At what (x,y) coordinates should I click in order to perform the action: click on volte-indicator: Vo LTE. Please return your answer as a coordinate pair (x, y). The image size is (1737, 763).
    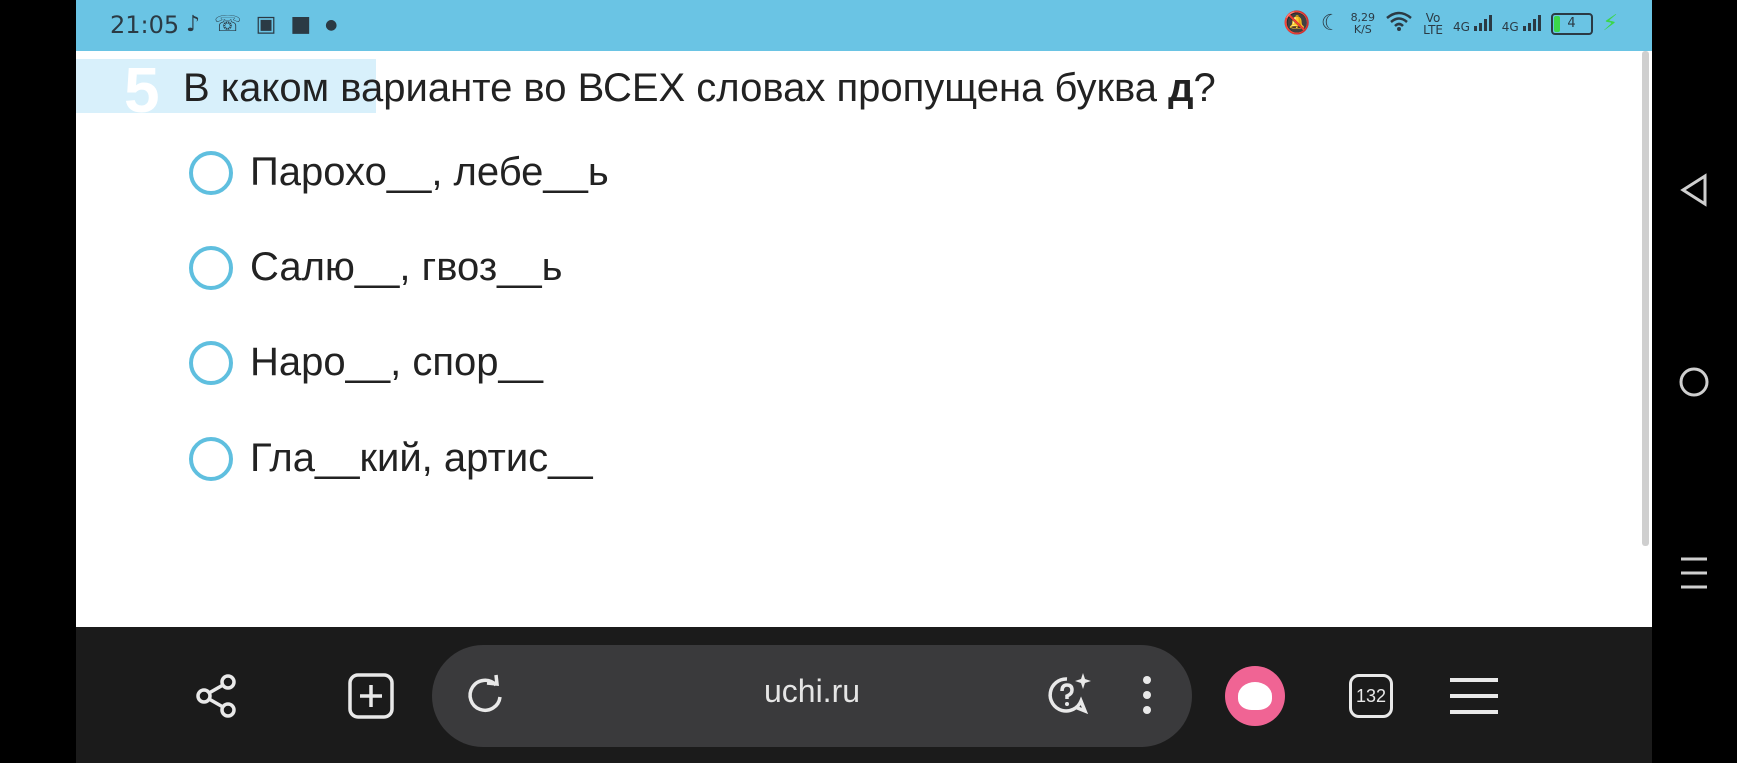
    Looking at the image, I should click on (1433, 23).